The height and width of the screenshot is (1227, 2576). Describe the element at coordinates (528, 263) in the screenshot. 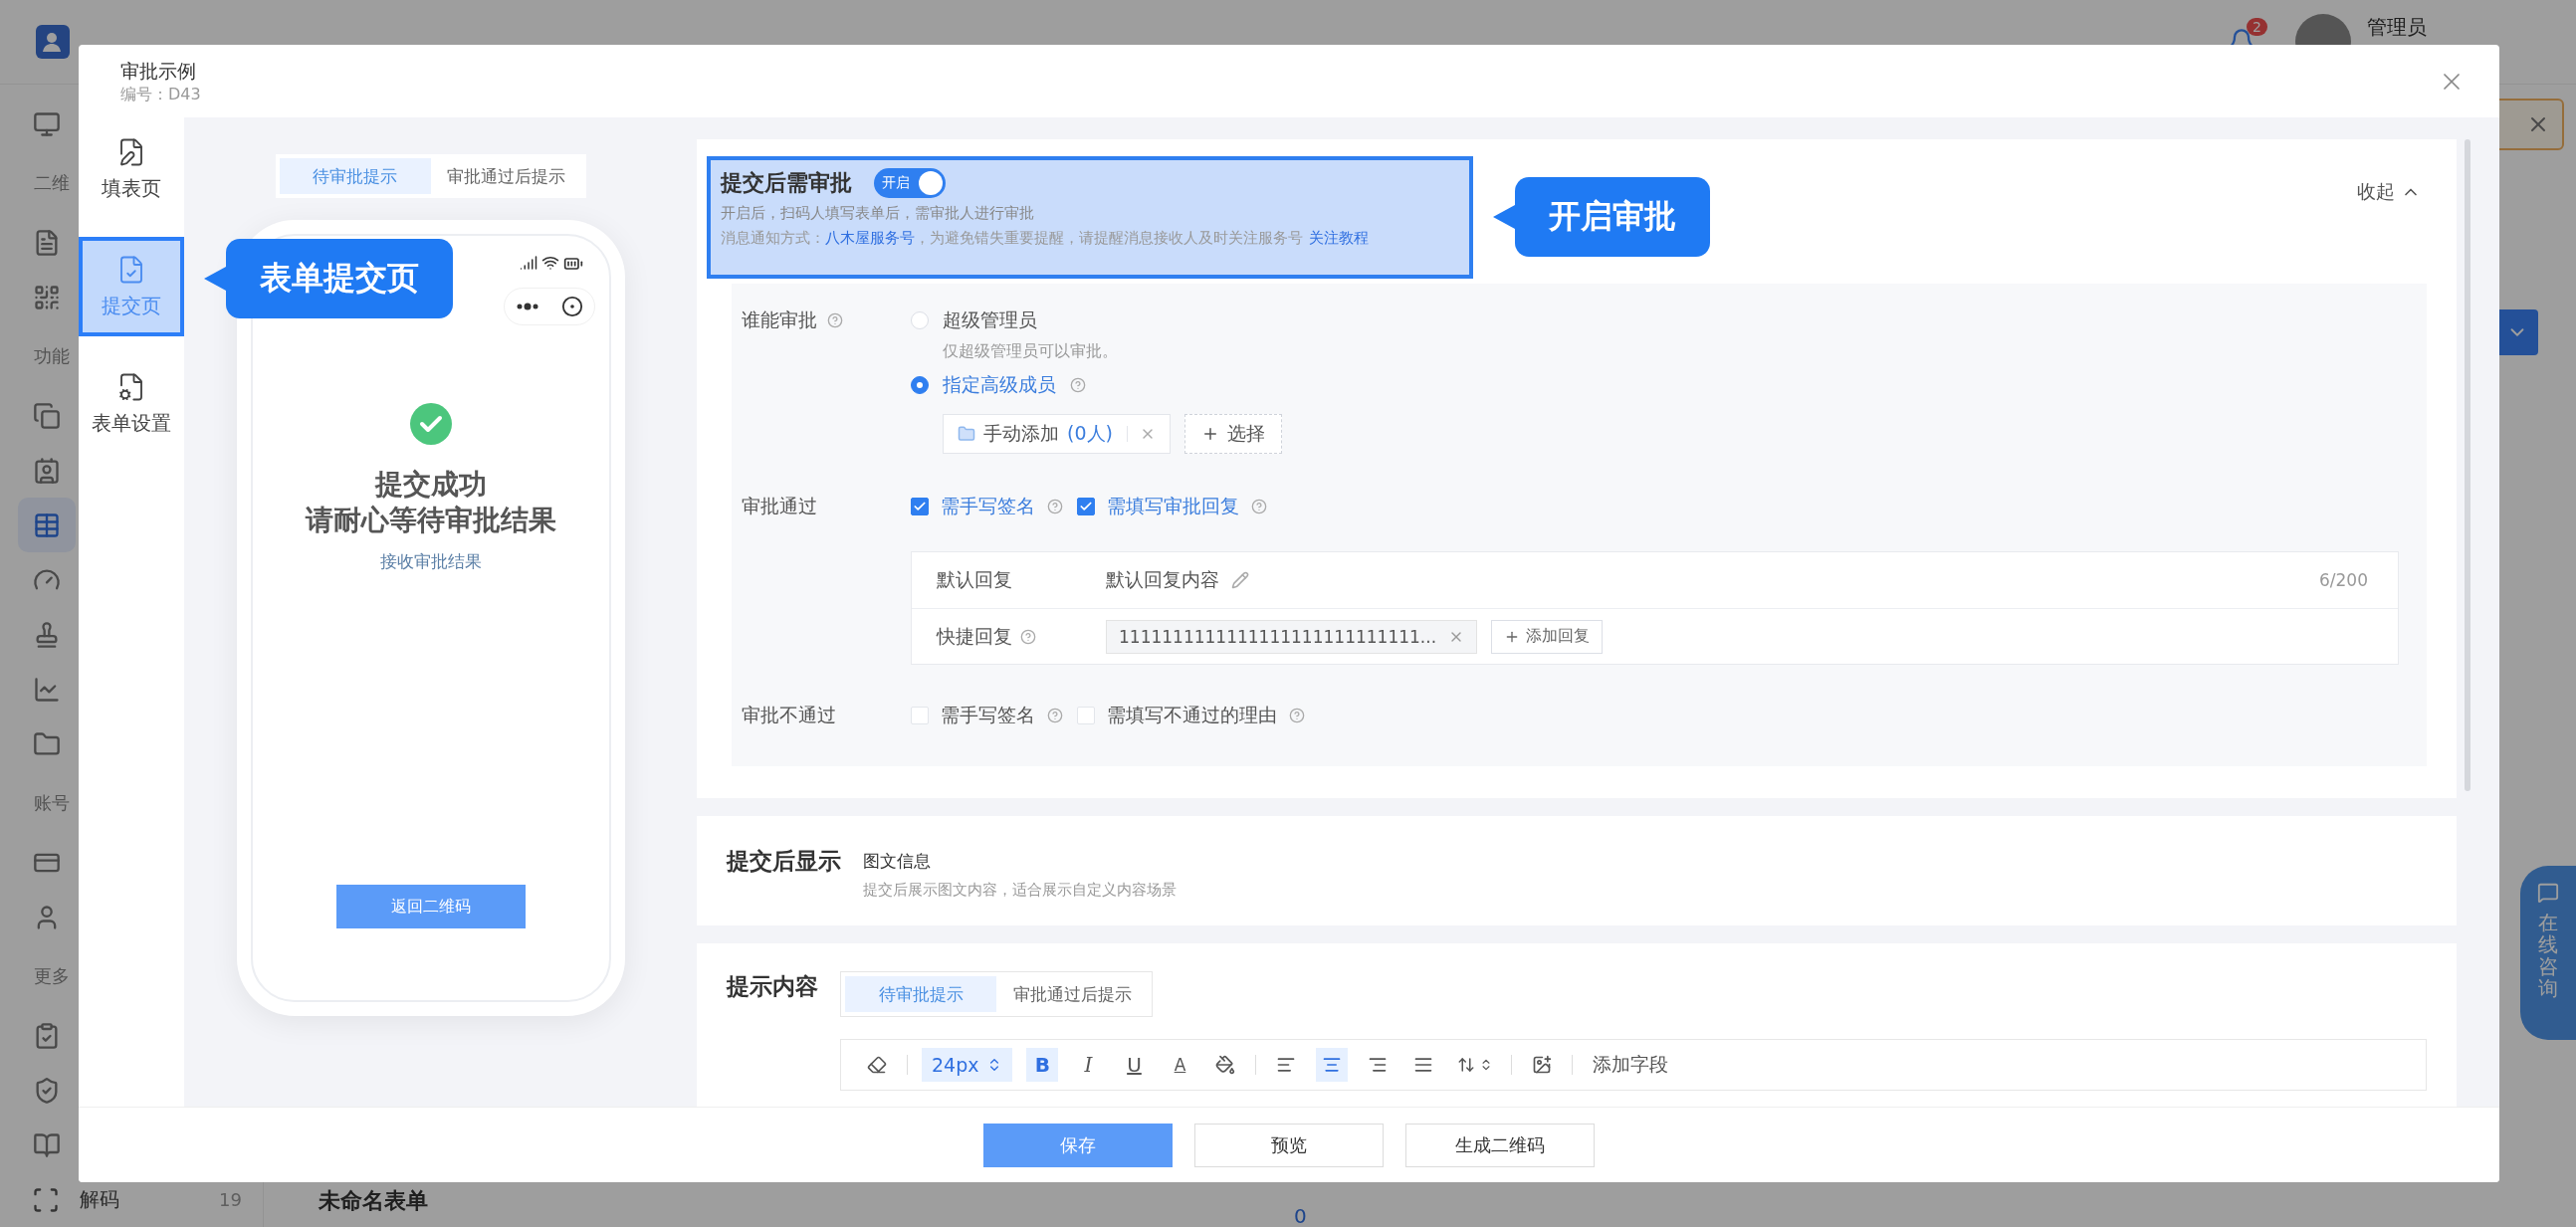

I see `signal-icon` at that location.